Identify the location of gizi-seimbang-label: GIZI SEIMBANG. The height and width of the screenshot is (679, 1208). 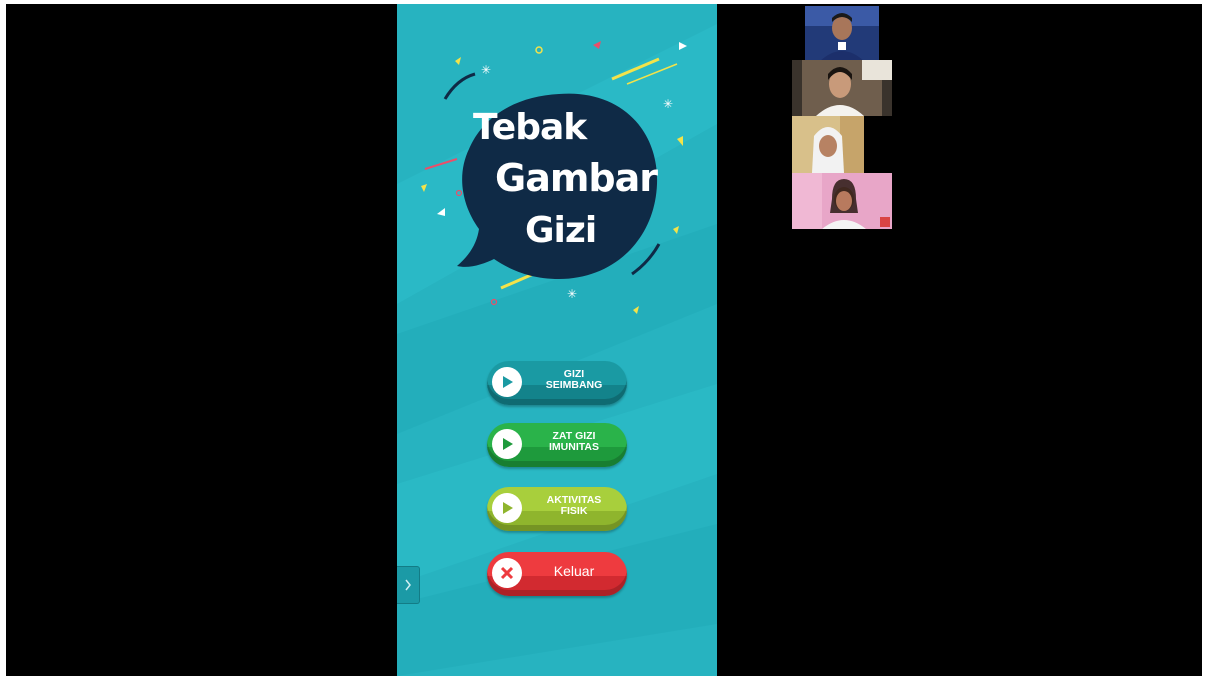
(574, 379).